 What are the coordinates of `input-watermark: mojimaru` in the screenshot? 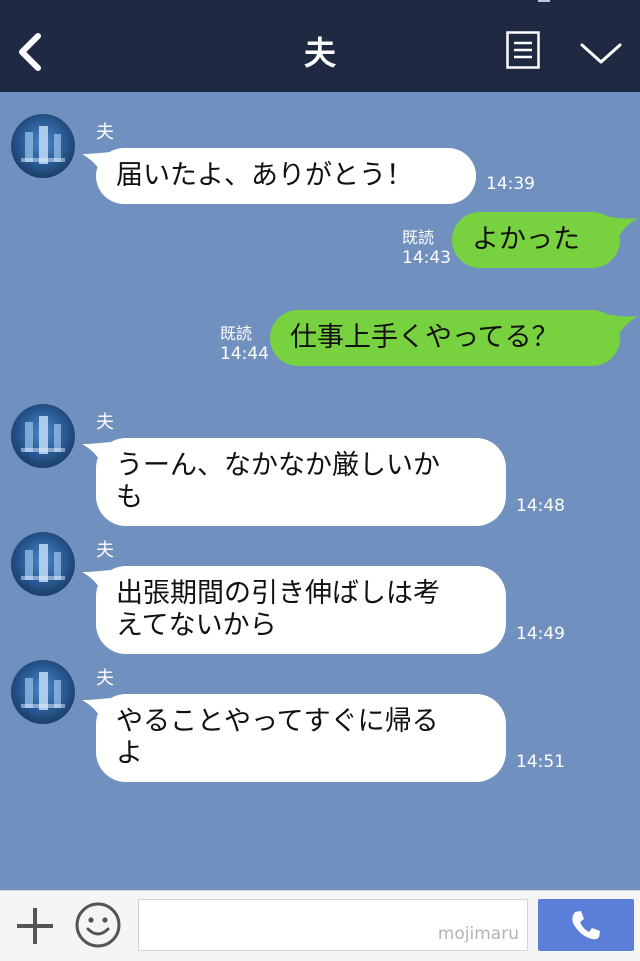 It's located at (478, 934).